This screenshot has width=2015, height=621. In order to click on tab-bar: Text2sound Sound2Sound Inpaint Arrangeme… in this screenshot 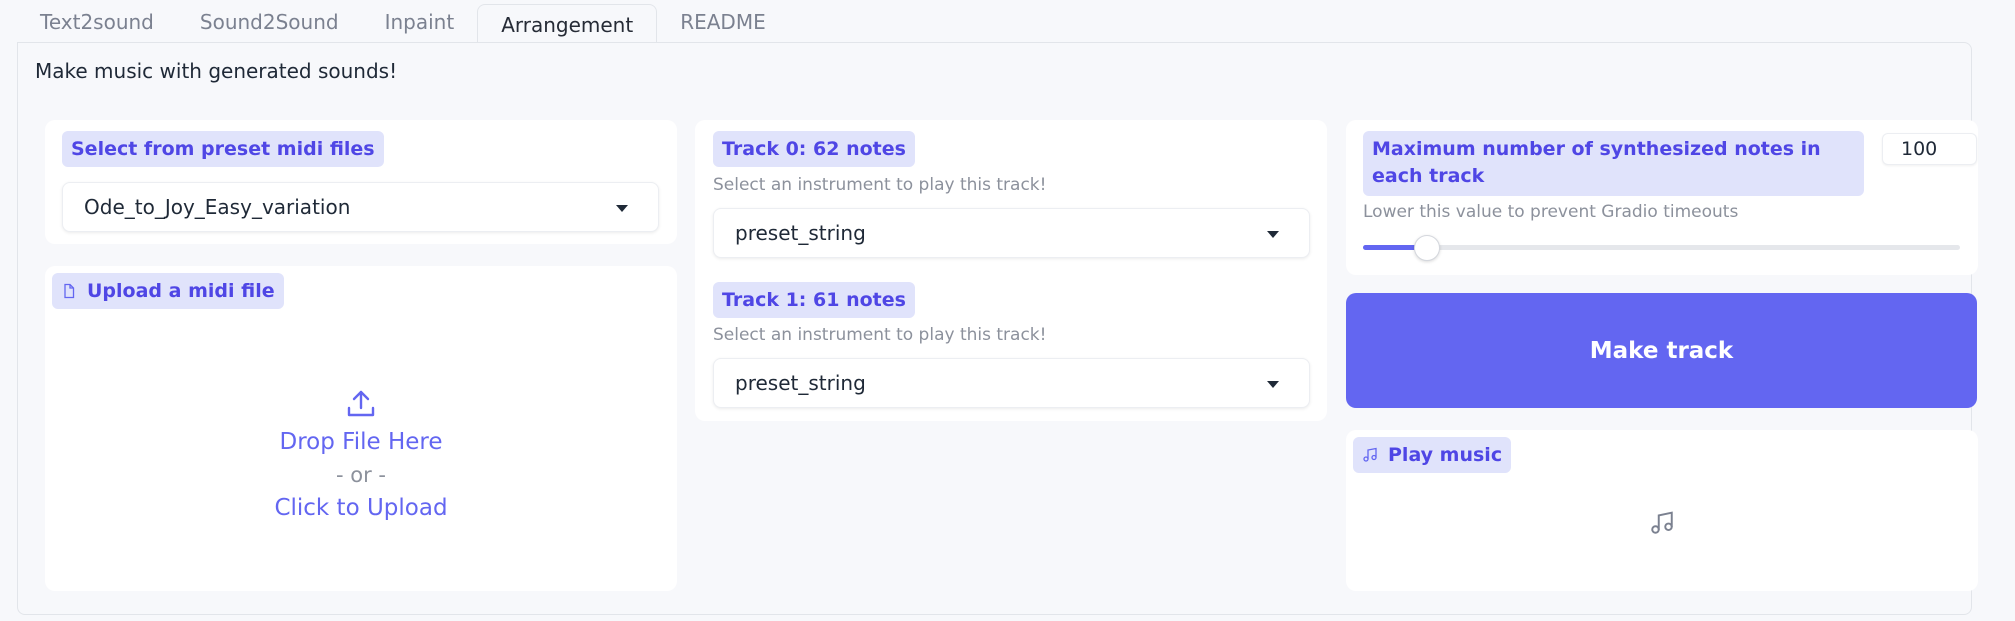, I will do `click(1007, 22)`.